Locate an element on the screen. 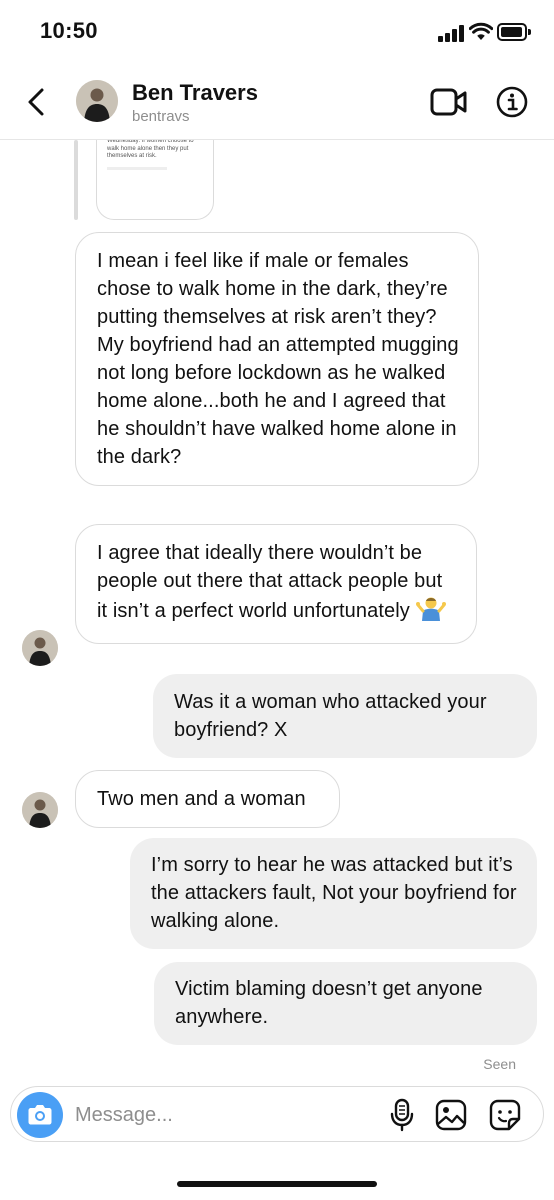 The width and height of the screenshot is (554, 1200). signal-icon is located at coordinates (451, 33).